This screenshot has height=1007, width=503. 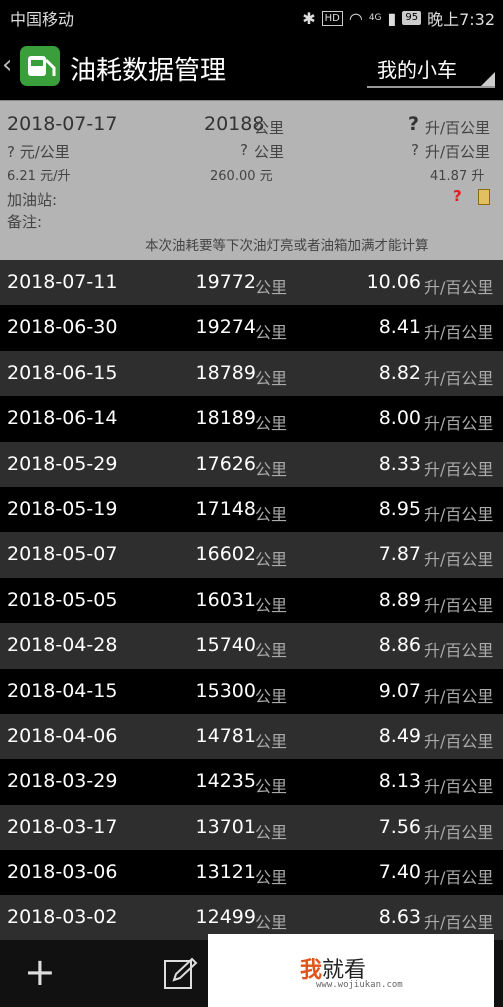 I want to click on record-row: 2018-04-15 15300 公里 9.07 升/百公里, so click(x=251, y=691).